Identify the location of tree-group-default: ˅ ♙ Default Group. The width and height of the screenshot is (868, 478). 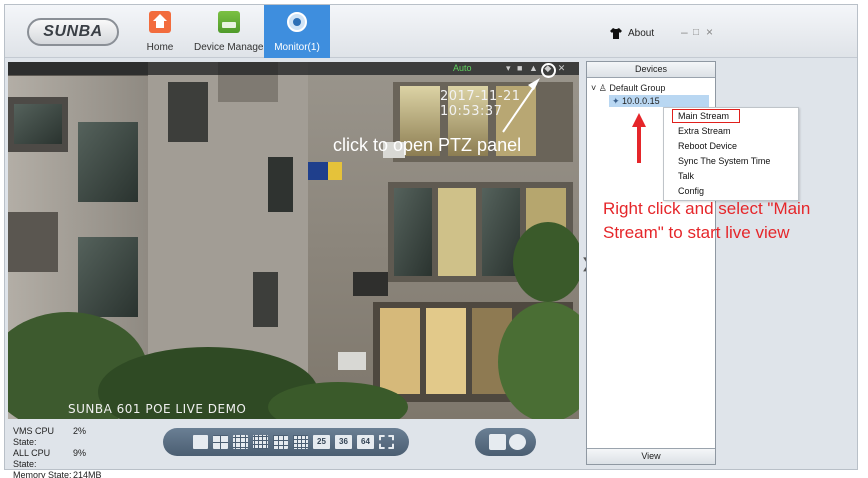
(628, 88).